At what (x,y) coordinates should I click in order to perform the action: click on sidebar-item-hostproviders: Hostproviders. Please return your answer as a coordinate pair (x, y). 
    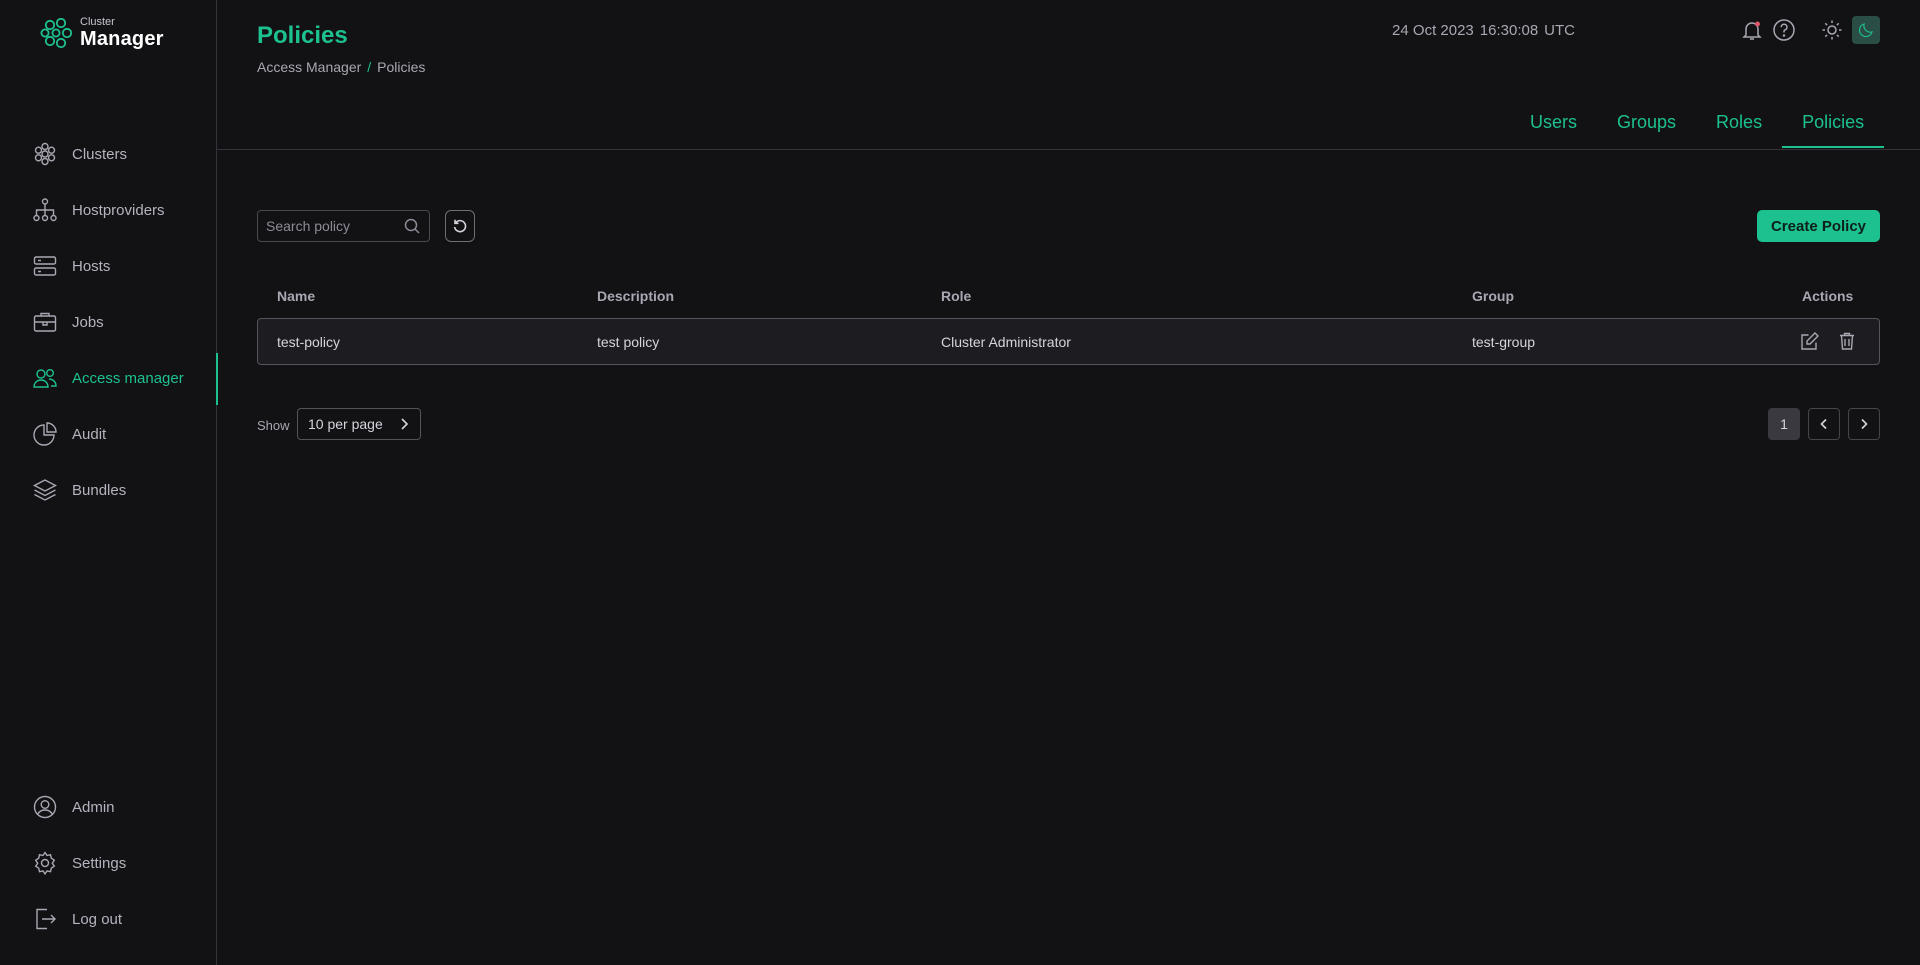
    Looking at the image, I should click on (124, 210).